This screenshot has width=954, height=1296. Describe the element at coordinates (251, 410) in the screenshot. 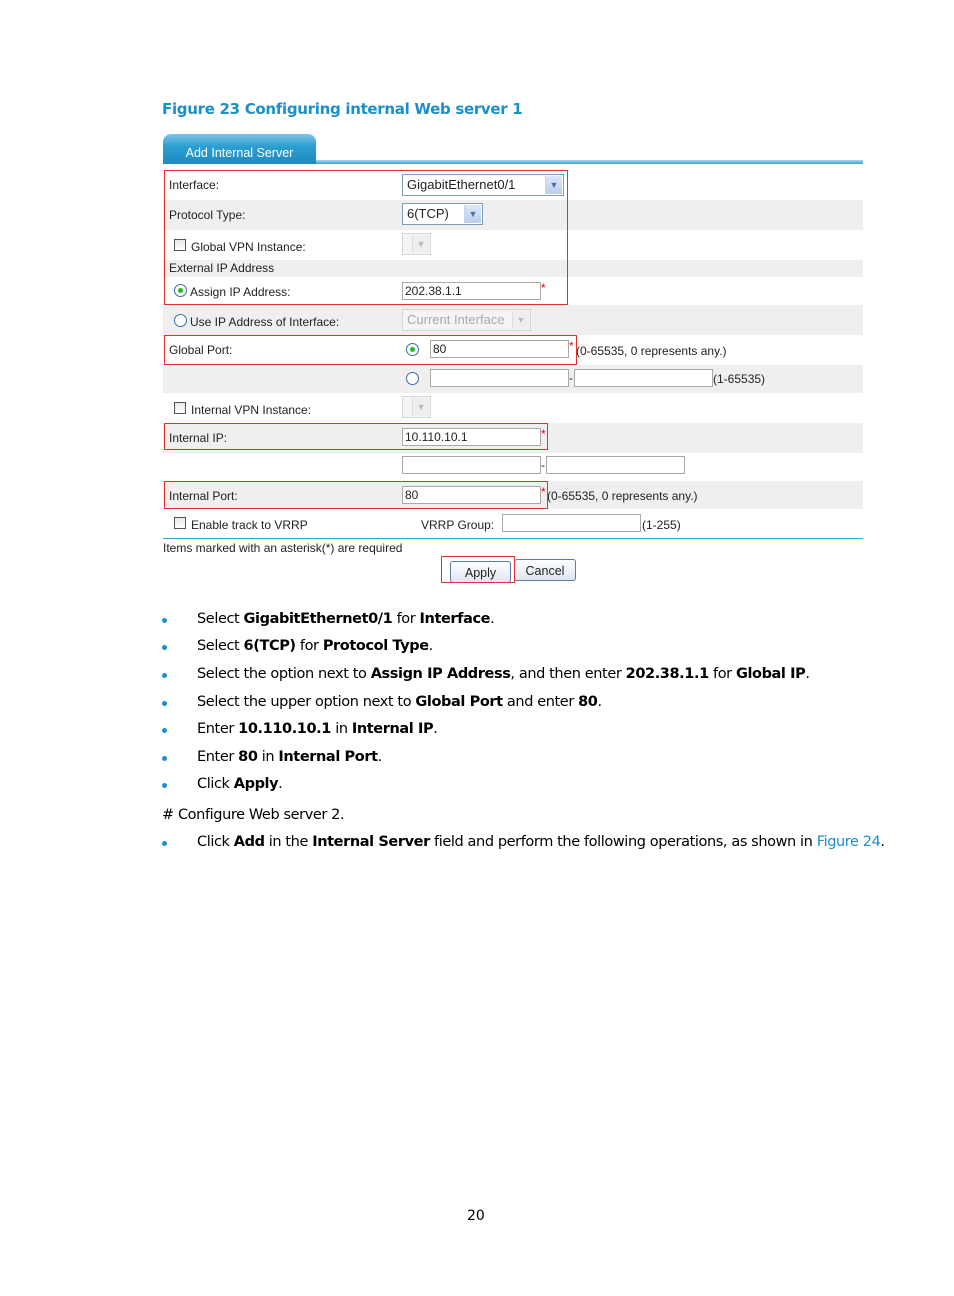

I see `internal-vpn-label: Internal VPN Instance:` at that location.